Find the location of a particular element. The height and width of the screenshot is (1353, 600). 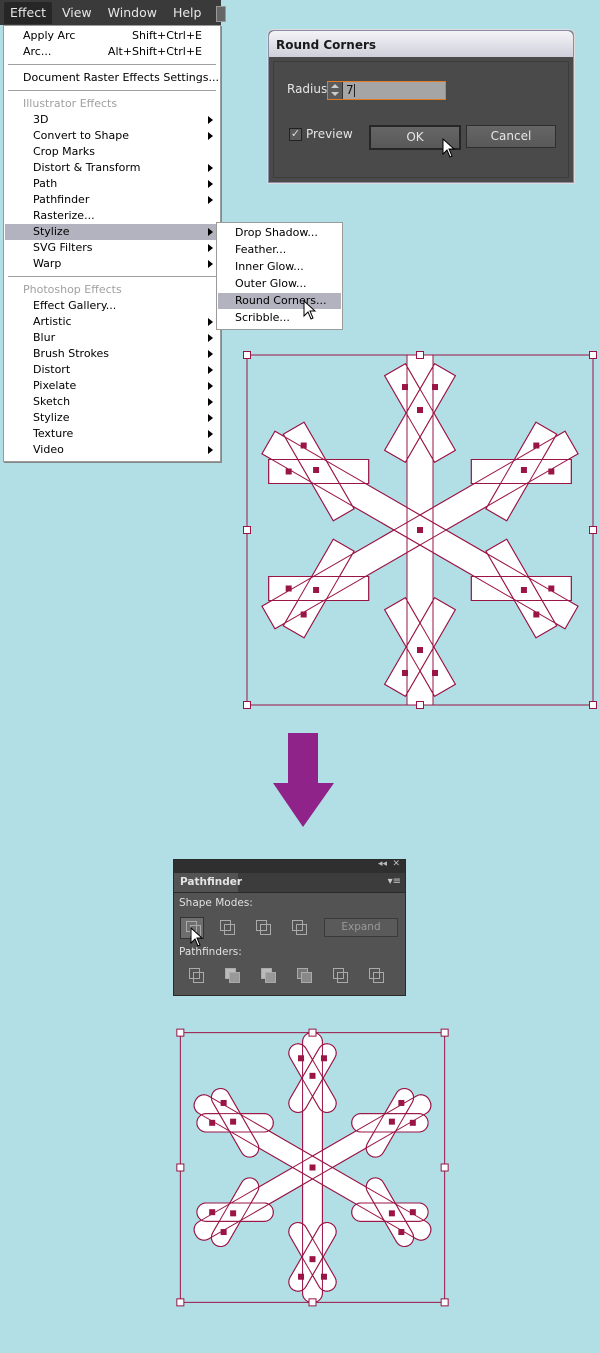

menu-item-svg-filters: SVG Filters is located at coordinates (112, 248).